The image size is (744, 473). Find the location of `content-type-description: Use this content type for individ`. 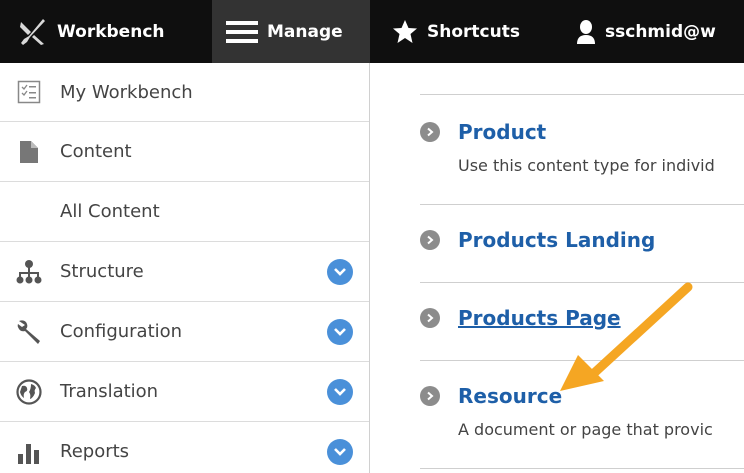

content-type-description: Use this content type for individ is located at coordinates (586, 165).